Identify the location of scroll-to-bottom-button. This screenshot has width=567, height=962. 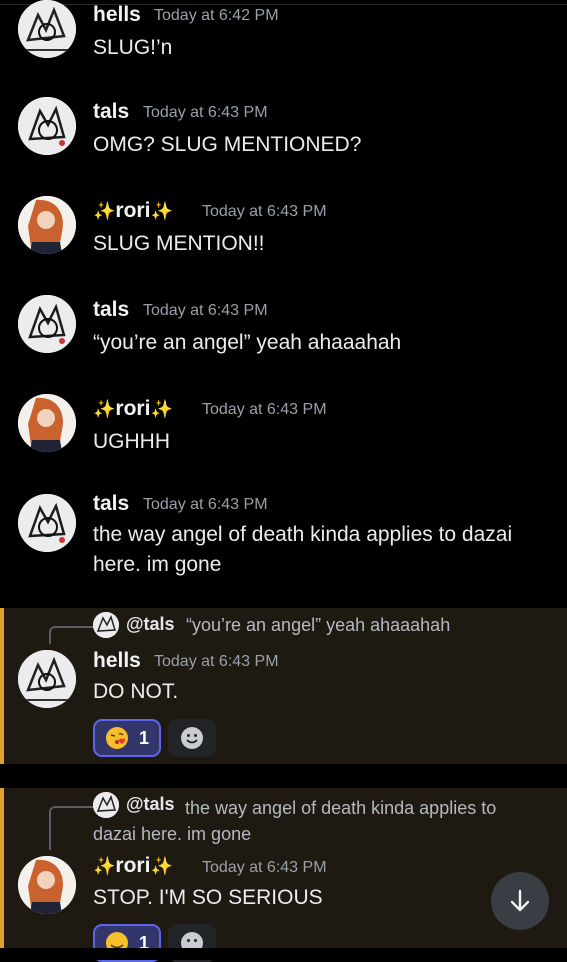
(520, 901).